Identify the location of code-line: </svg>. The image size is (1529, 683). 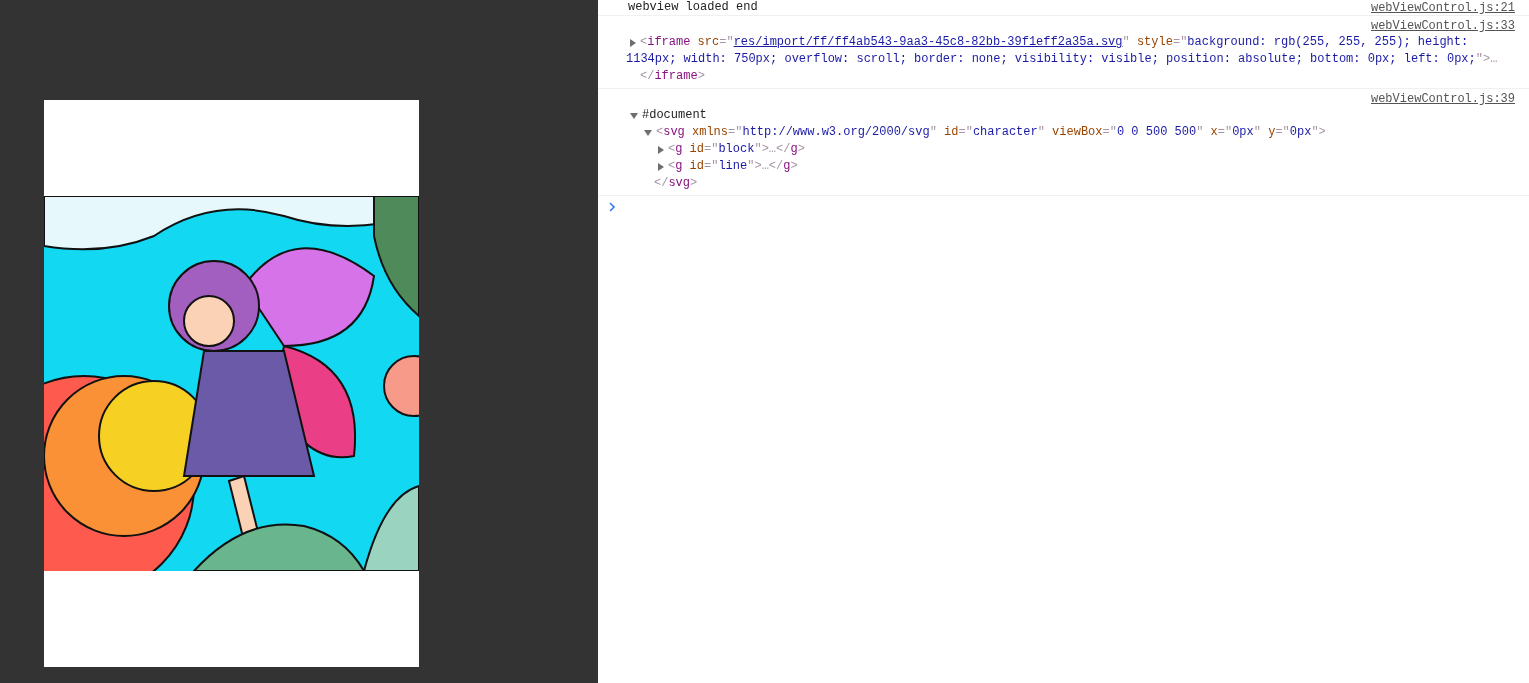
(676, 183).